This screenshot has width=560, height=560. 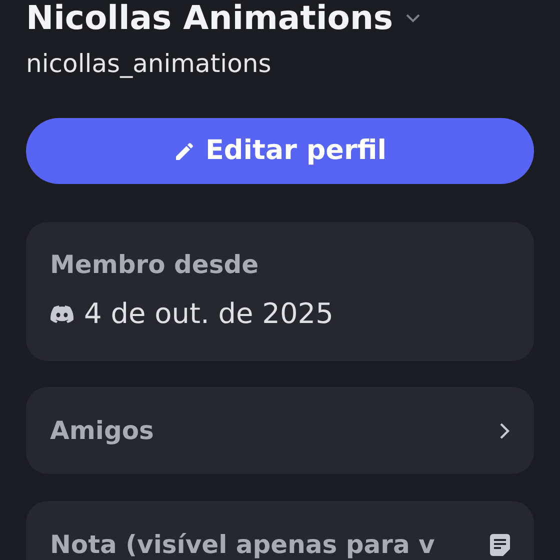 I want to click on chevron-down-icon, so click(x=413, y=18).